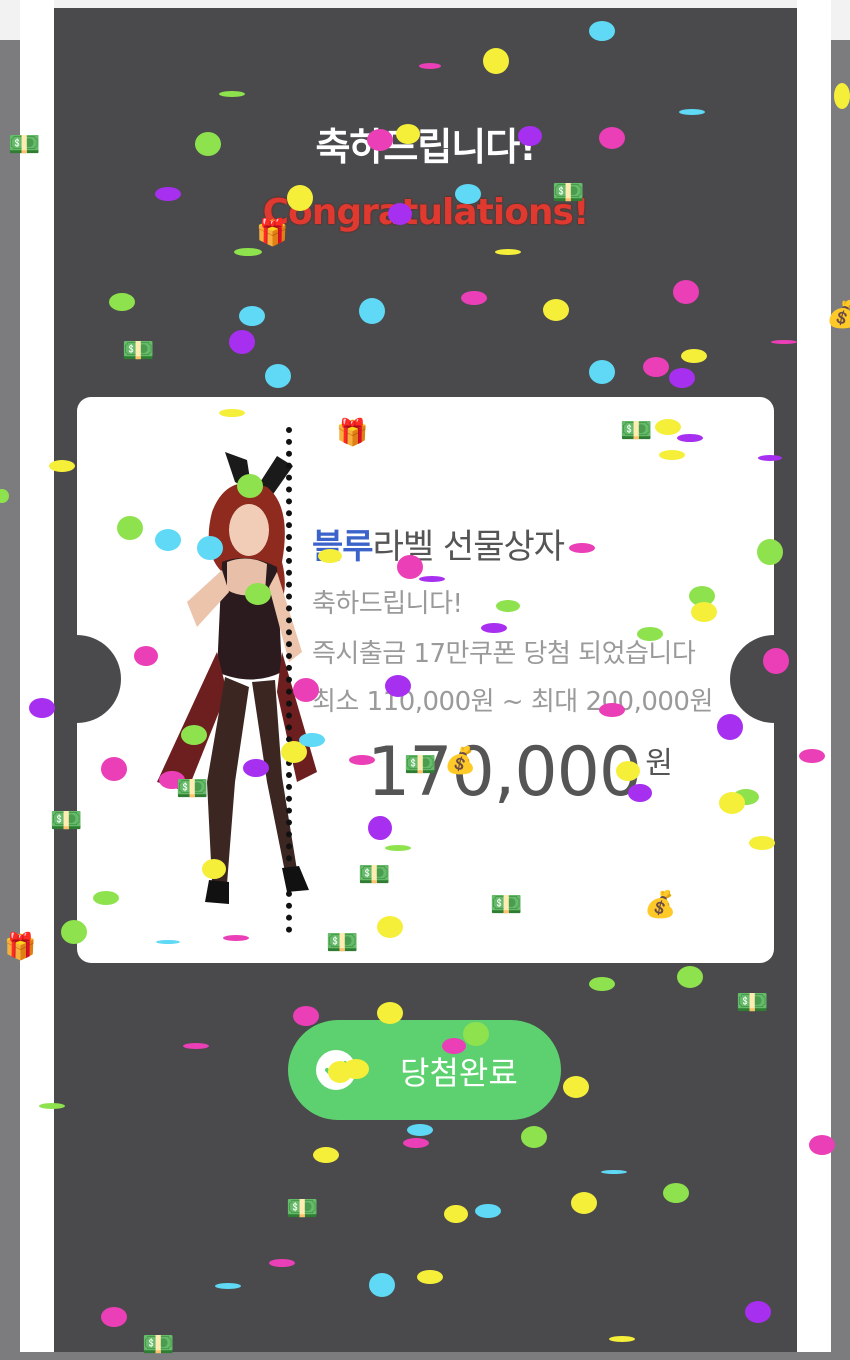  I want to click on ticket-notch-left, so click(99, 679).